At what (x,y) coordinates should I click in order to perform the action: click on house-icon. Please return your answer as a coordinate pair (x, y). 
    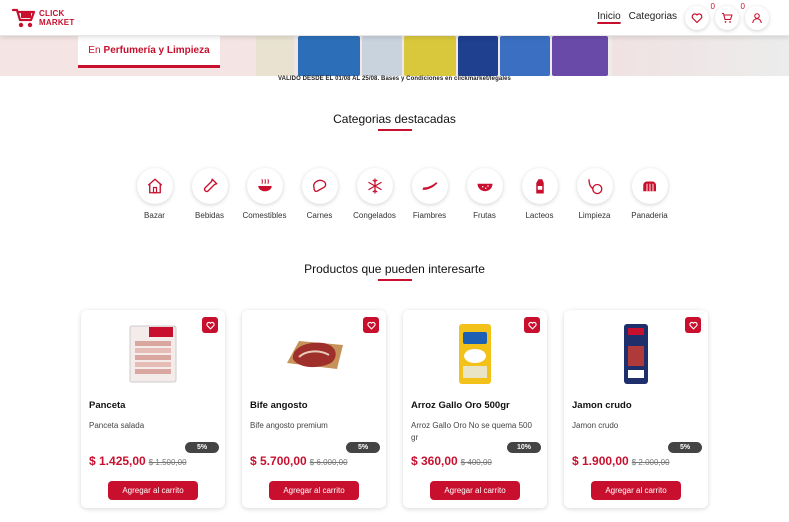
    Looking at the image, I should click on (154, 186).